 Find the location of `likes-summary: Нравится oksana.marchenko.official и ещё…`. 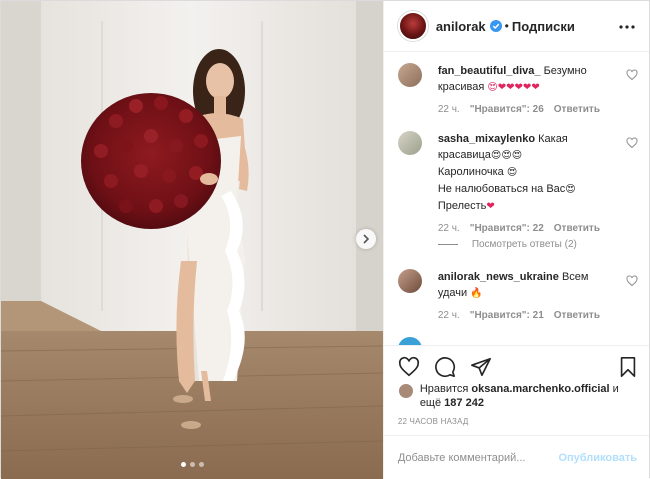

likes-summary: Нравится oksana.marchenko.official и ещё… is located at coordinates (517, 396).